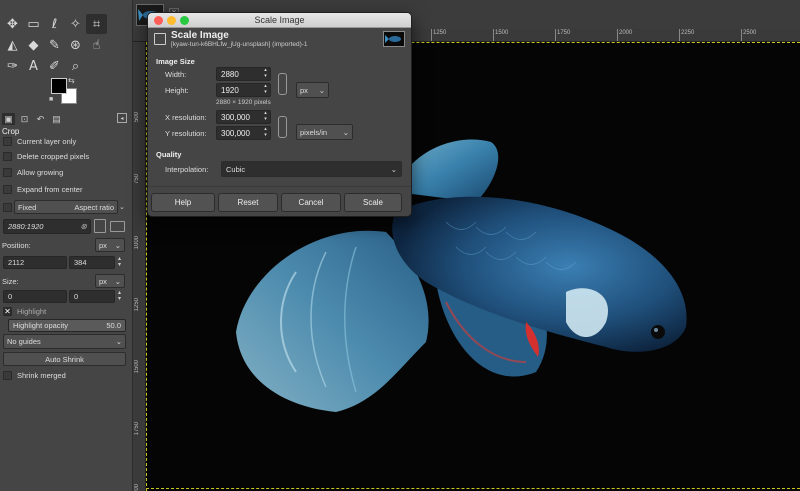 The width and height of the screenshot is (800, 491). Describe the element at coordinates (137, 117) in the screenshot. I see `ruler-tick-label: 500` at that location.